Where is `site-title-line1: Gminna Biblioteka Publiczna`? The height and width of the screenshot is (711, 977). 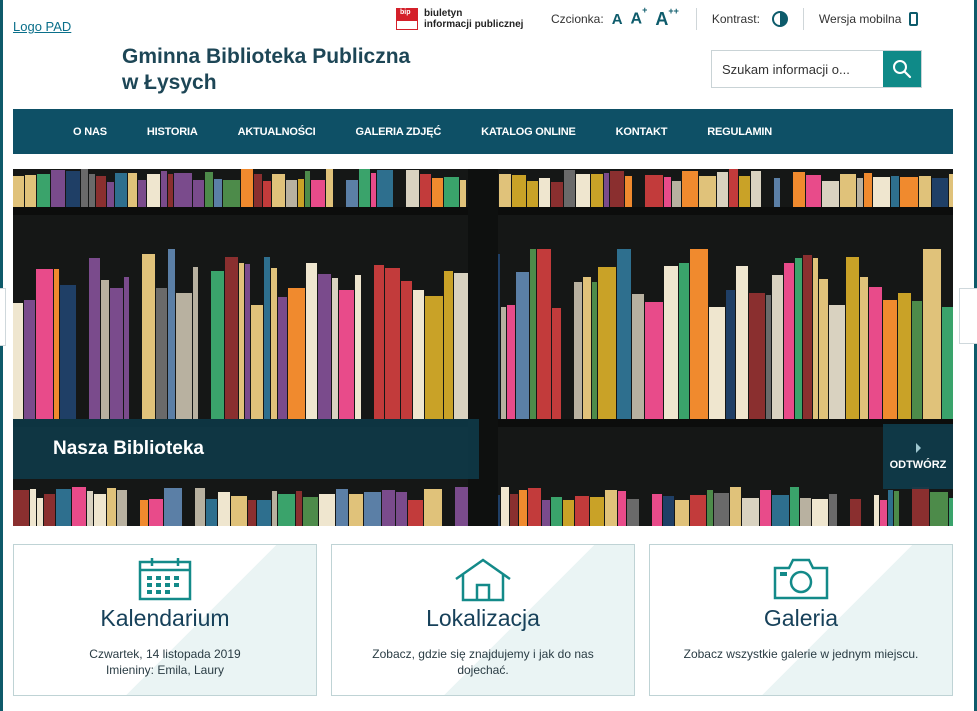 site-title-line1: Gminna Biblioteka Publiczna is located at coordinates (266, 56).